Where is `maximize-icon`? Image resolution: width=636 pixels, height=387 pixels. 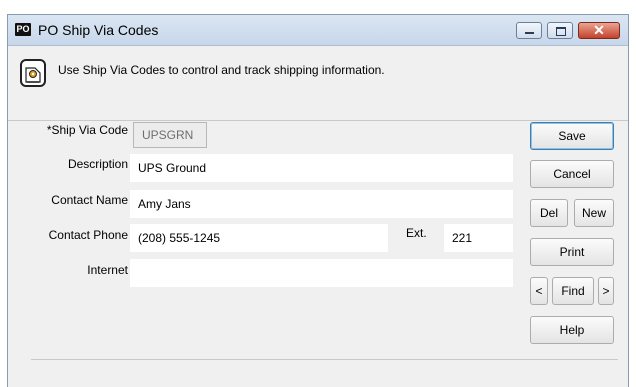
maximize-icon is located at coordinates (561, 31).